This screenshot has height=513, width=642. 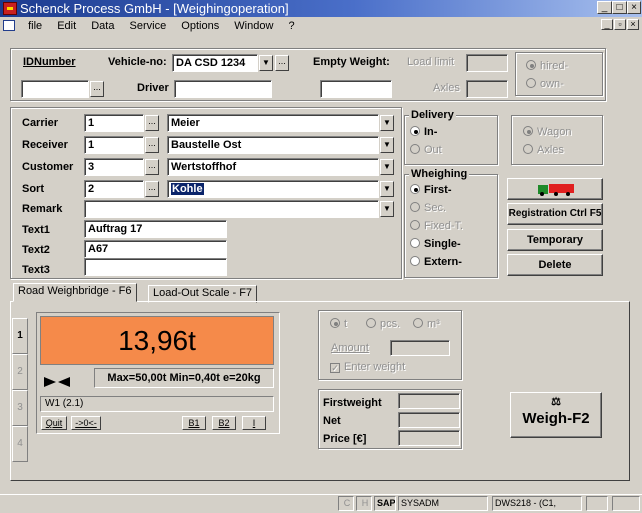 I want to click on menu-service: Service, so click(x=148, y=25).